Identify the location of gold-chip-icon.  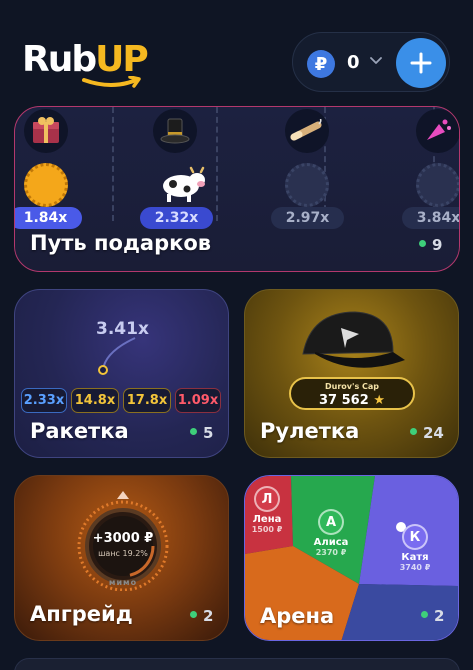
(46, 185).